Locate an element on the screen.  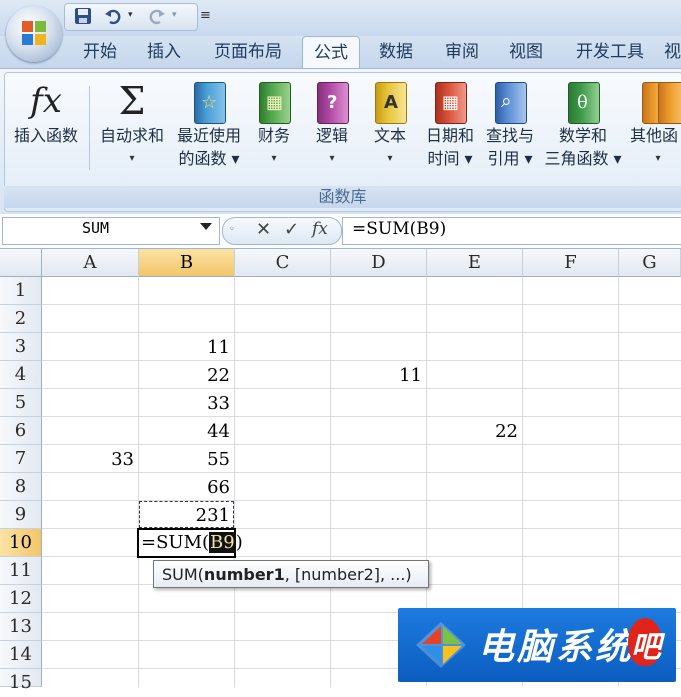
select-all-corner is located at coordinates (21, 263).